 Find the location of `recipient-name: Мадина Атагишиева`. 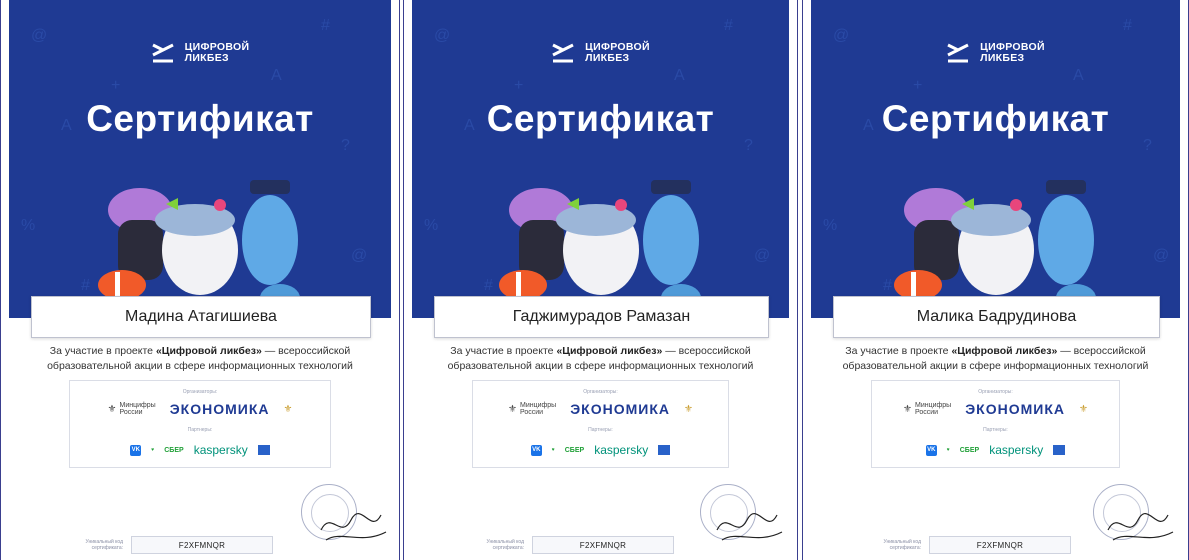

recipient-name: Мадина Атагишиева is located at coordinates (201, 317).